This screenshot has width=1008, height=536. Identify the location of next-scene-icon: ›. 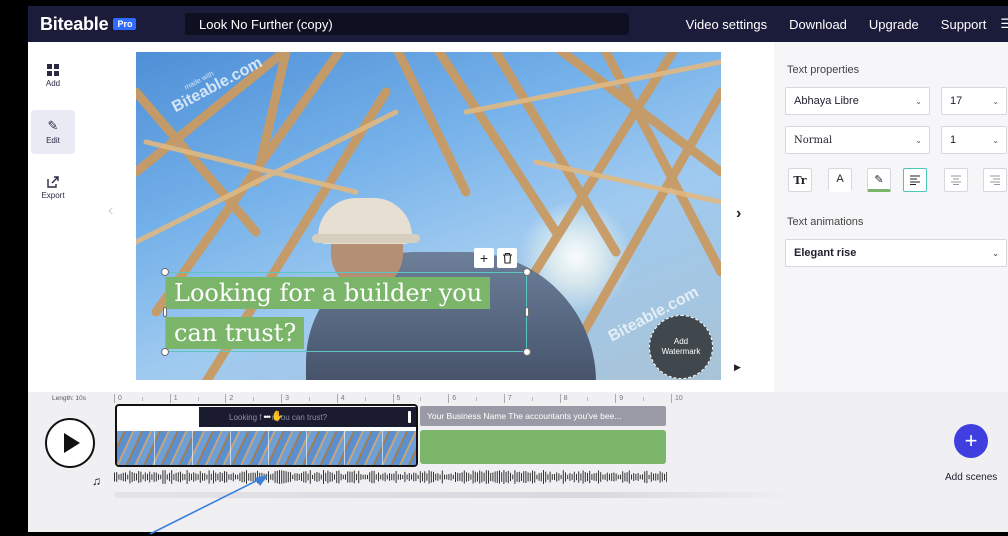
(738, 214).